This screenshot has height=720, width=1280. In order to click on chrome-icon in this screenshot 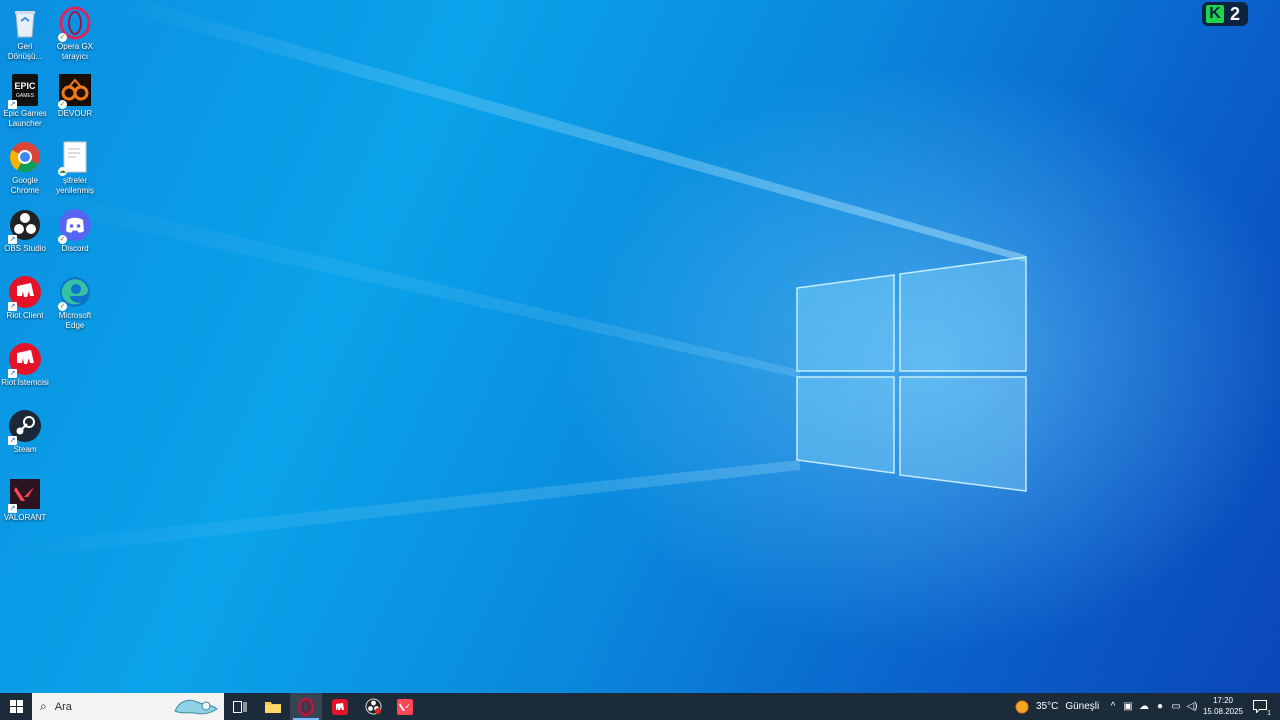, I will do `click(25, 157)`.